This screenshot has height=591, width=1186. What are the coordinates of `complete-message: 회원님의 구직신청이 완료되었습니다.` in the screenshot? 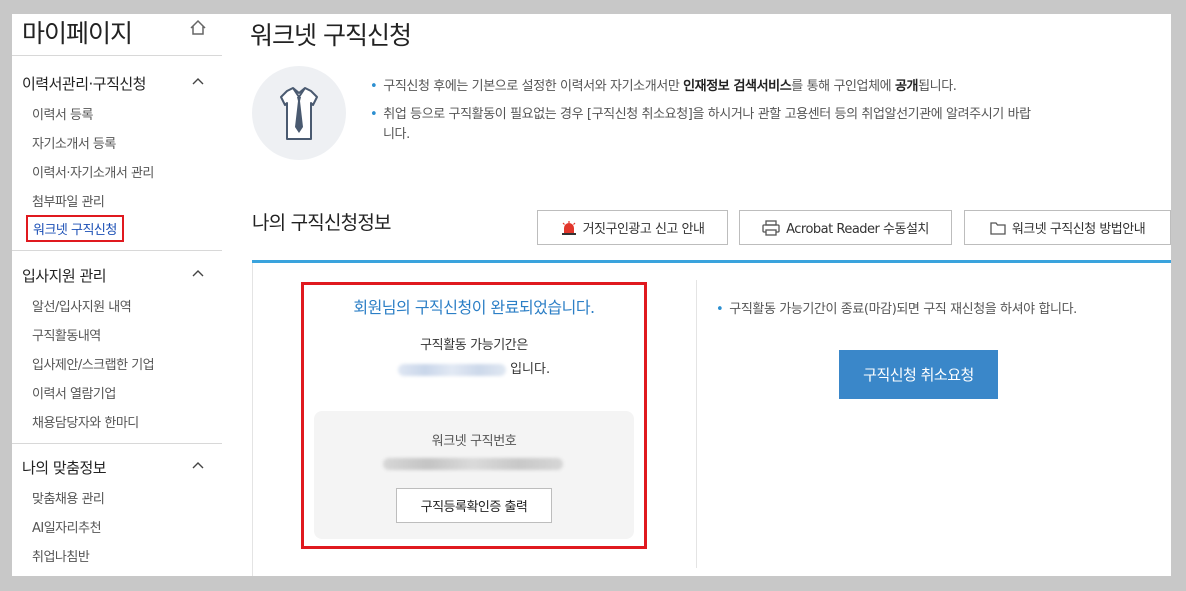 It's located at (474, 307).